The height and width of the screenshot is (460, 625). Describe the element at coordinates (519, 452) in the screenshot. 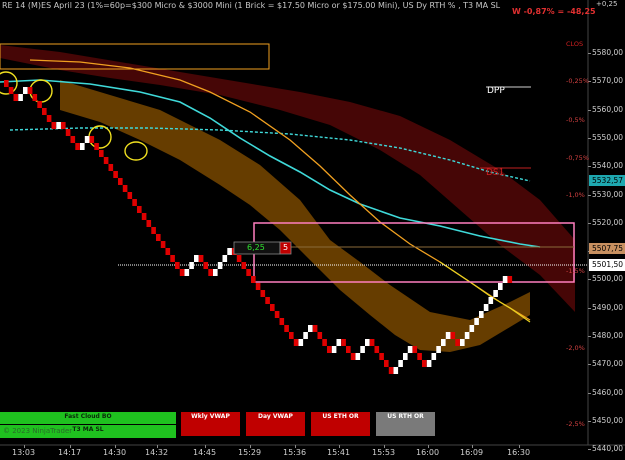

I see `time-axis-label: 16:30` at that location.